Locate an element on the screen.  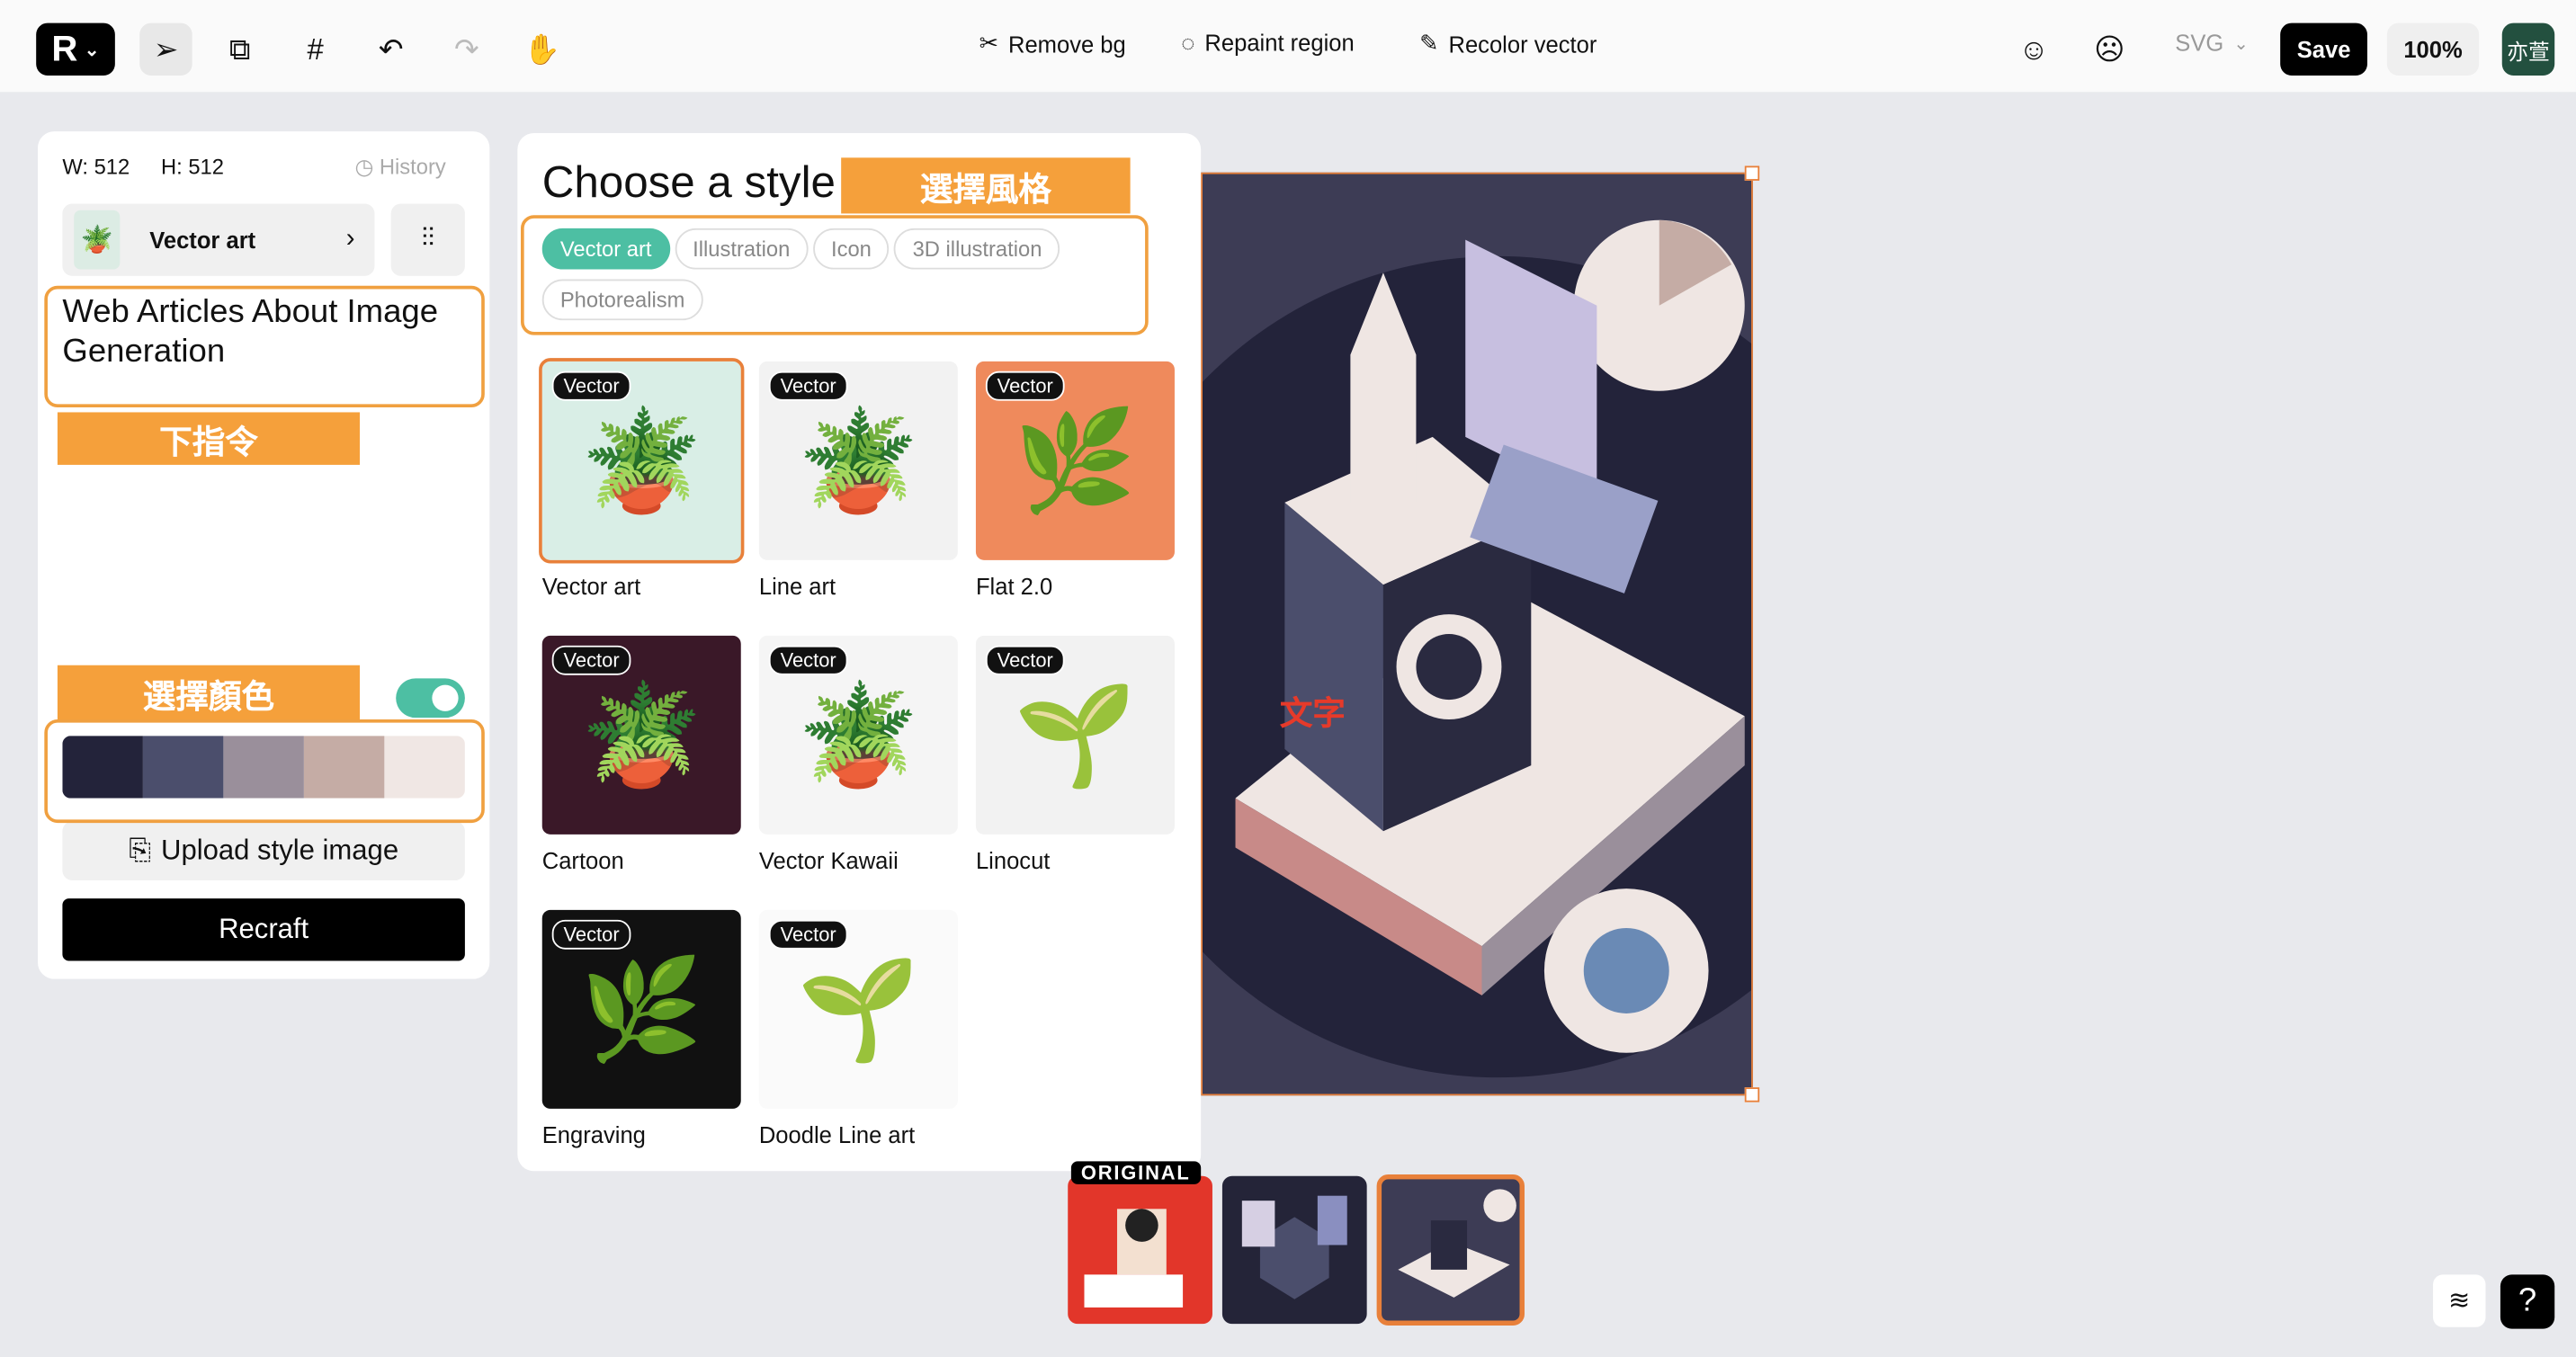
prompt-annotation: 下指令 is located at coordinates (209, 438).